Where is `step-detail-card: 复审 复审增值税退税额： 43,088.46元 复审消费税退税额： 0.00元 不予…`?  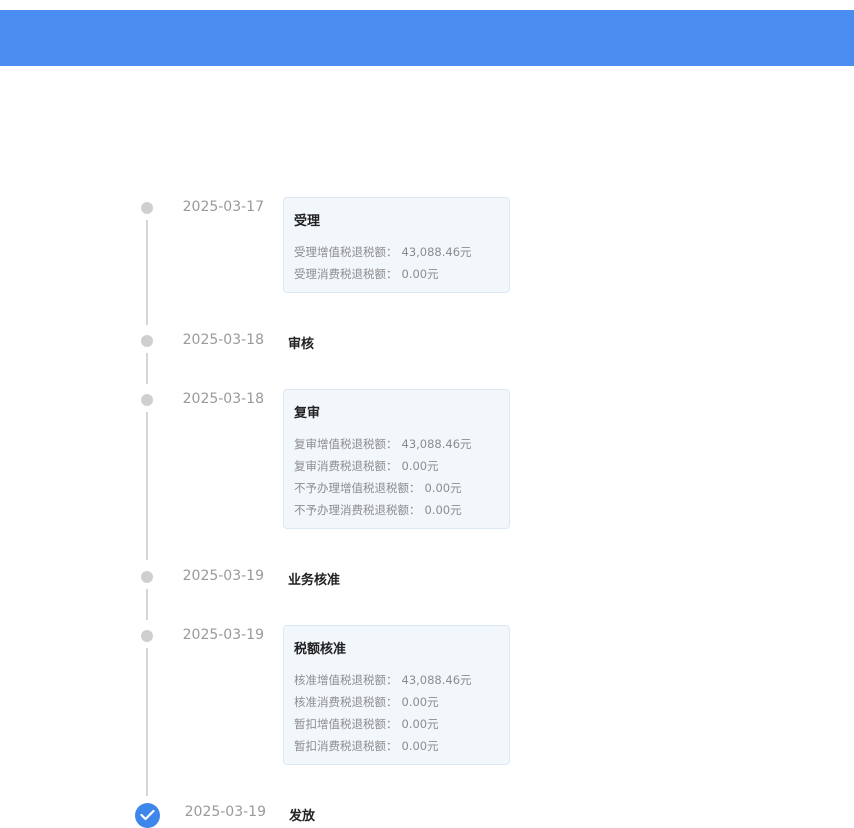
step-detail-card: 复审 复审增值税退税额： 43,088.46元 复审消费税退税额： 0.00元 不予… is located at coordinates (396, 459).